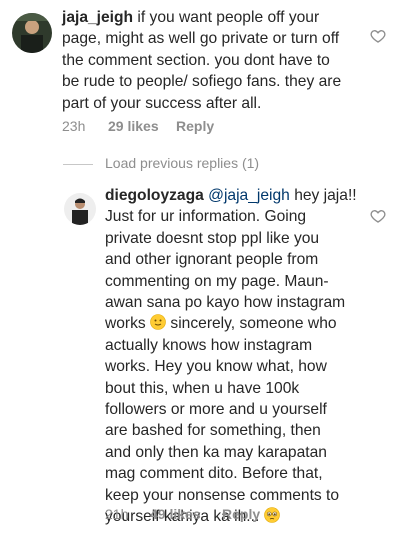 The height and width of the screenshot is (537, 400). I want to click on reply-time: 21h, so click(117, 514).